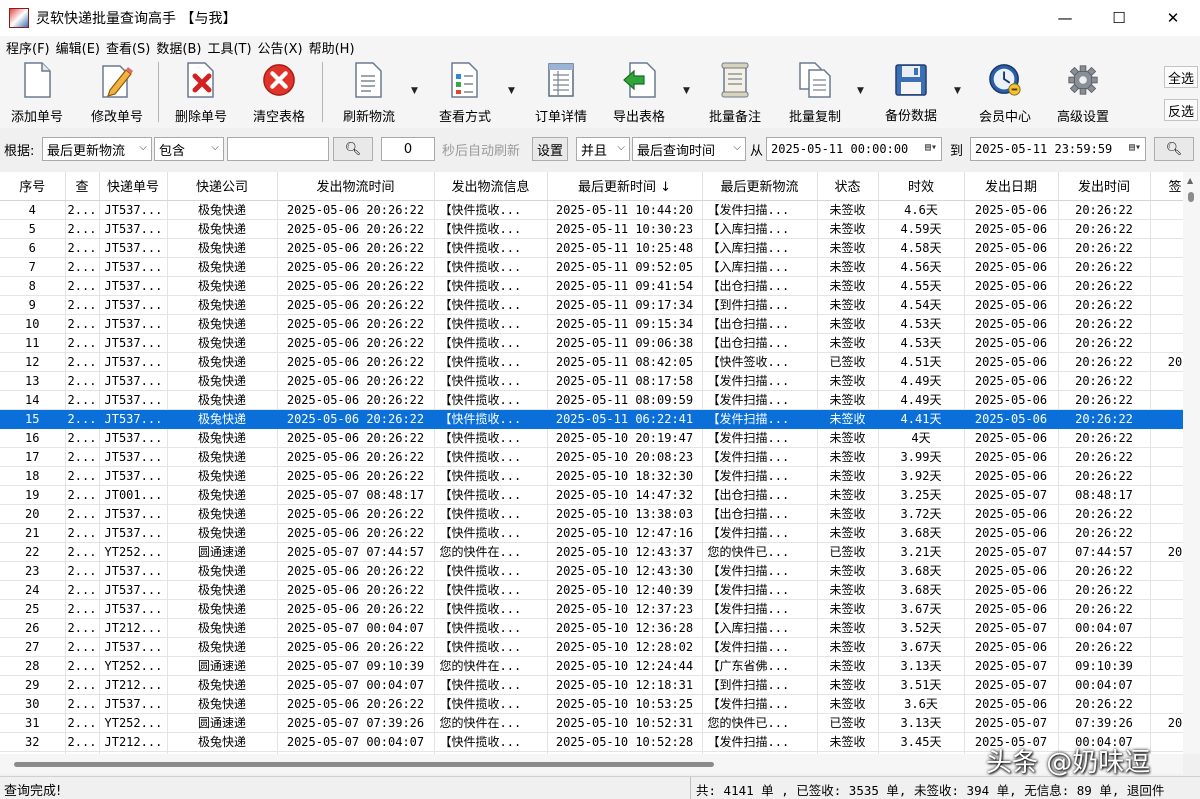 This screenshot has height=799, width=1200. Describe the element at coordinates (1104, 666) in the screenshot. I see `table-cell: 09:10:39` at that location.